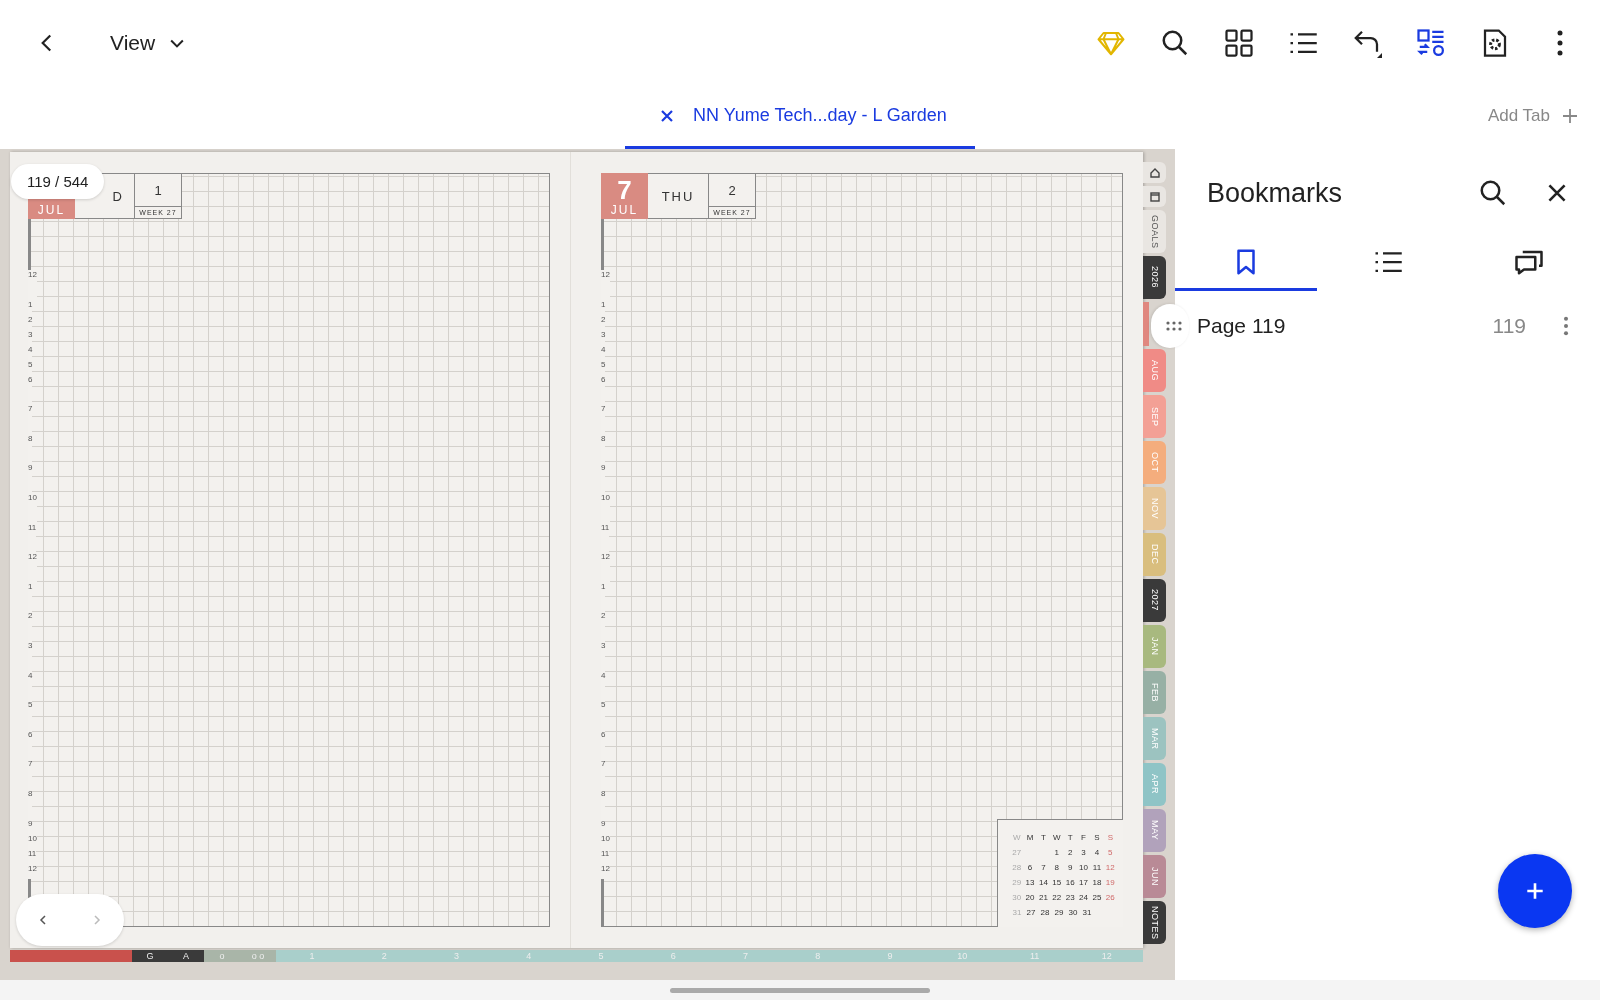 This screenshot has height=1000, width=1600. I want to click on calendar-day: 16, so click(1070, 882).